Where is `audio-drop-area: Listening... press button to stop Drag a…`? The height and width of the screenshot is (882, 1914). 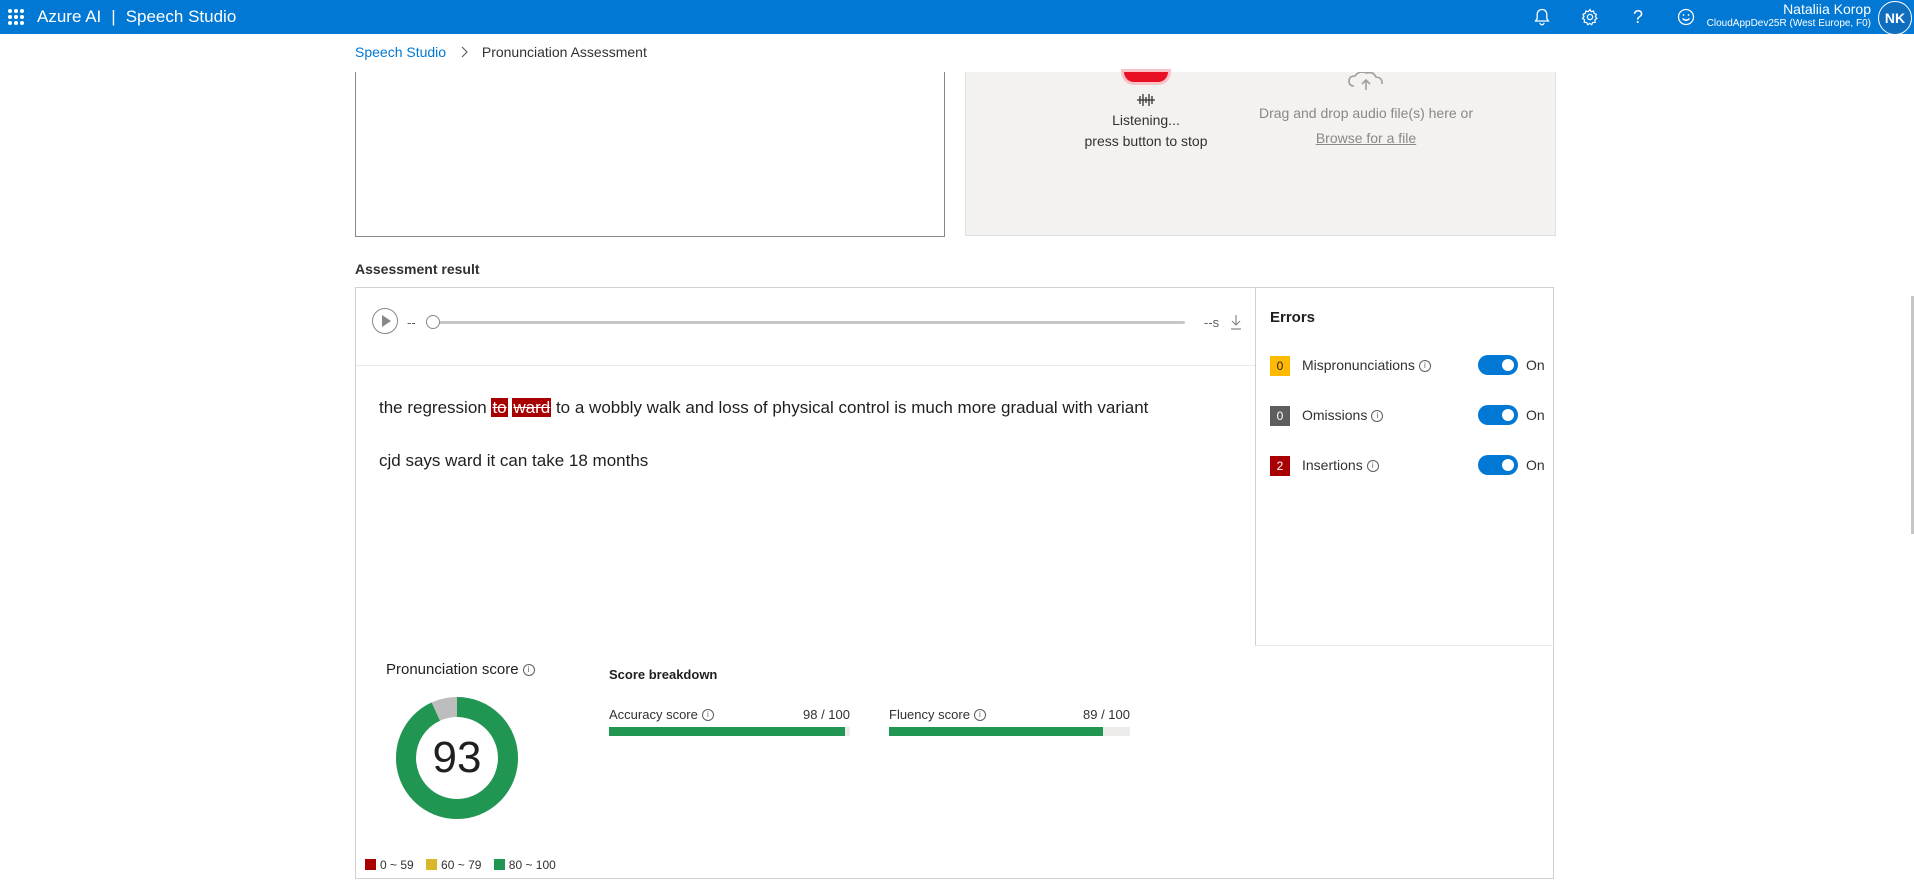
audio-drop-area: Listening... press button to stop Drag a… is located at coordinates (1260, 154).